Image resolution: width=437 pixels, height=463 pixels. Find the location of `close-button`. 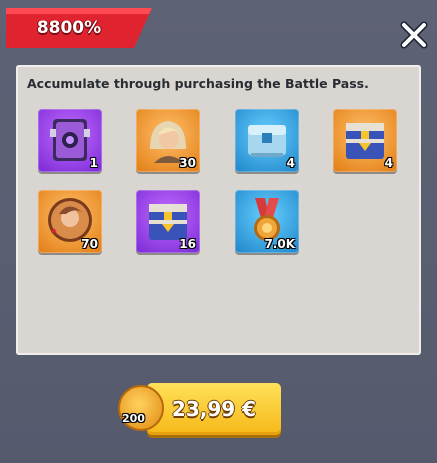

close-button is located at coordinates (414, 35).